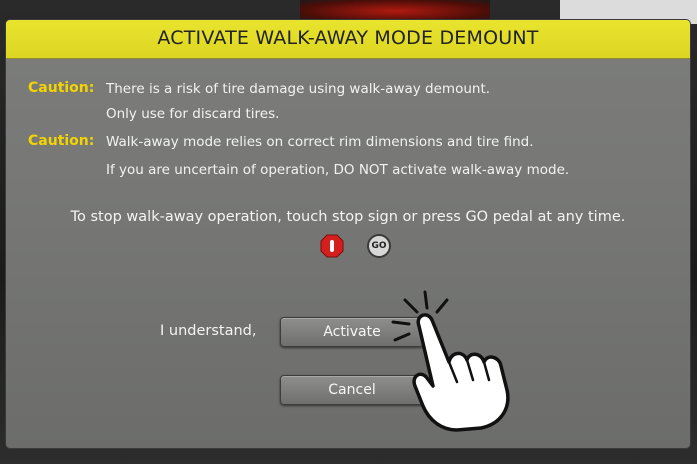 This screenshot has height=464, width=697. Describe the element at coordinates (395, 11) in the screenshot. I see `background-red-graphic` at that location.